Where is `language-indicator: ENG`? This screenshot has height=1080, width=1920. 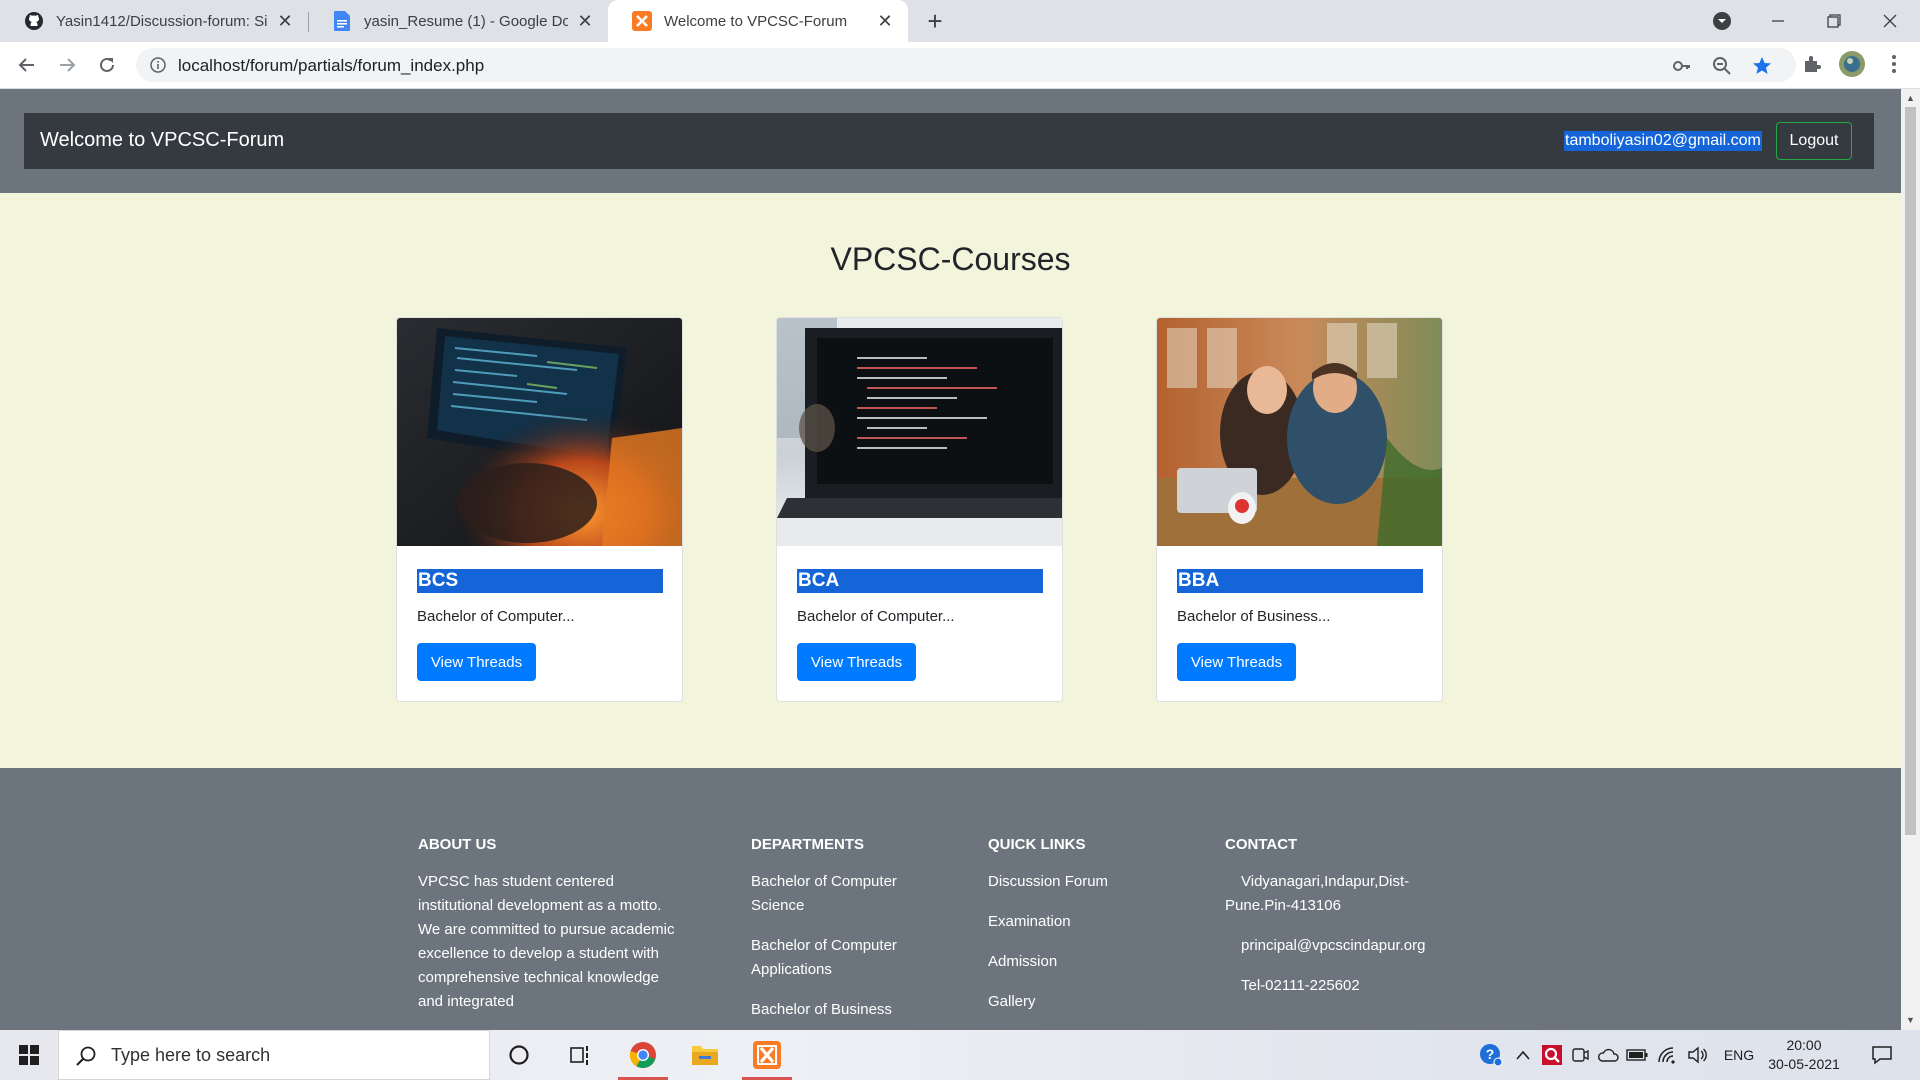 language-indicator: ENG is located at coordinates (1739, 1055).